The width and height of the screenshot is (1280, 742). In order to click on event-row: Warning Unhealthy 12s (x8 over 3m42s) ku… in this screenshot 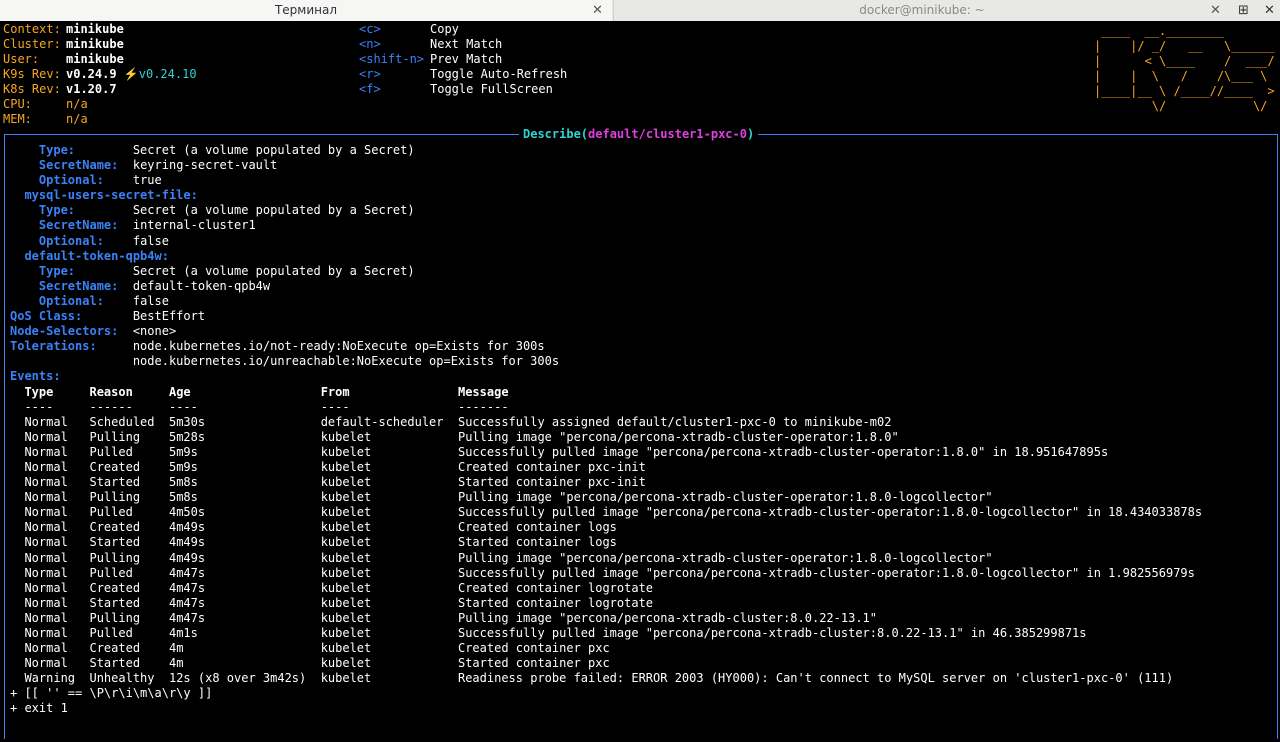, I will do `click(606, 678)`.